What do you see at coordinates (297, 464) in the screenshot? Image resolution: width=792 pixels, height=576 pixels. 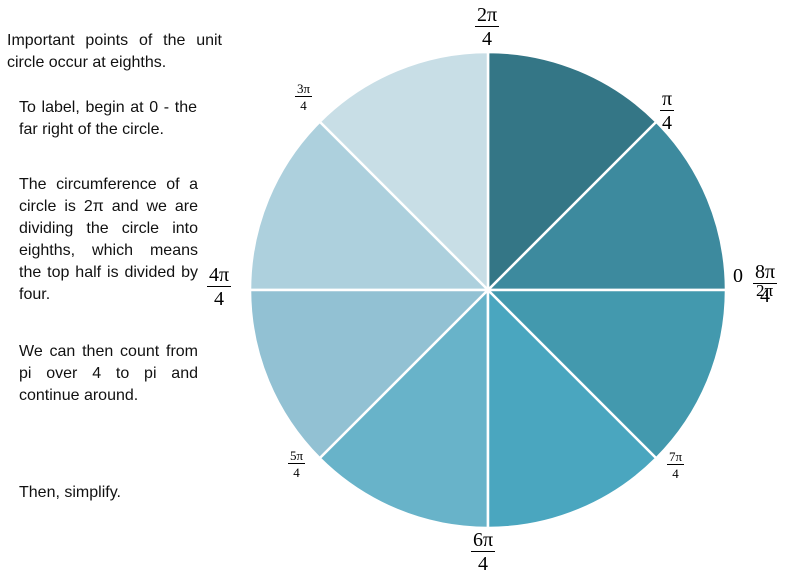 I see `label-5pi-over-4: 5π 4` at bounding box center [297, 464].